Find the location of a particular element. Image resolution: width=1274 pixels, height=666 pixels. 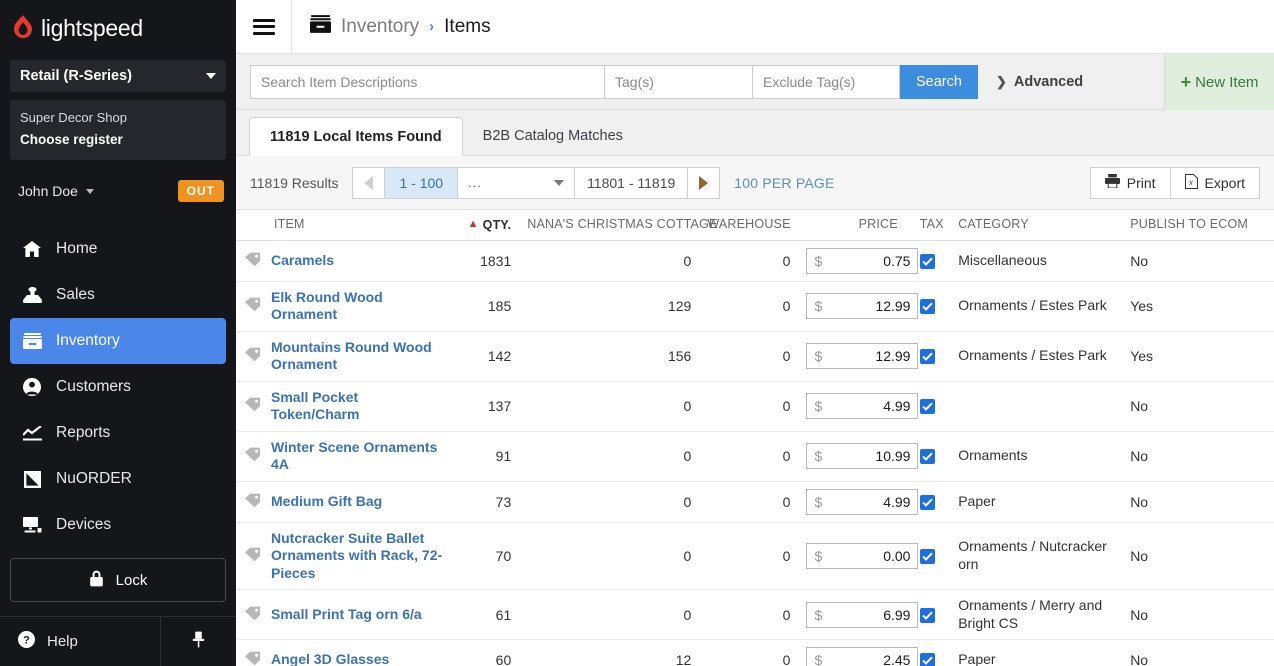

item-link: Mountains Round Wood Ornament is located at coordinates (356, 356).